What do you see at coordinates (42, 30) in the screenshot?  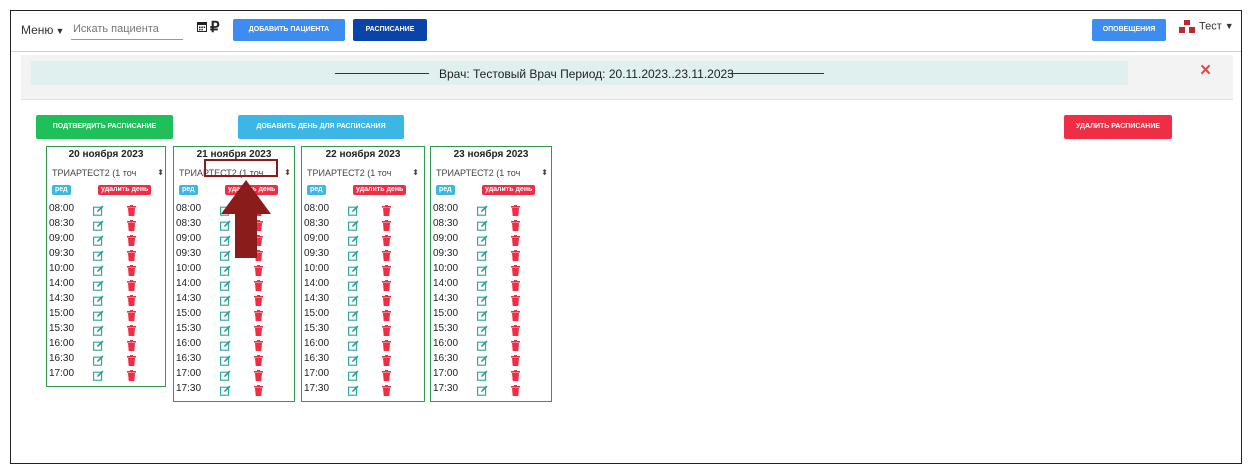 I see `menu-dropdown: Меню ▼` at bounding box center [42, 30].